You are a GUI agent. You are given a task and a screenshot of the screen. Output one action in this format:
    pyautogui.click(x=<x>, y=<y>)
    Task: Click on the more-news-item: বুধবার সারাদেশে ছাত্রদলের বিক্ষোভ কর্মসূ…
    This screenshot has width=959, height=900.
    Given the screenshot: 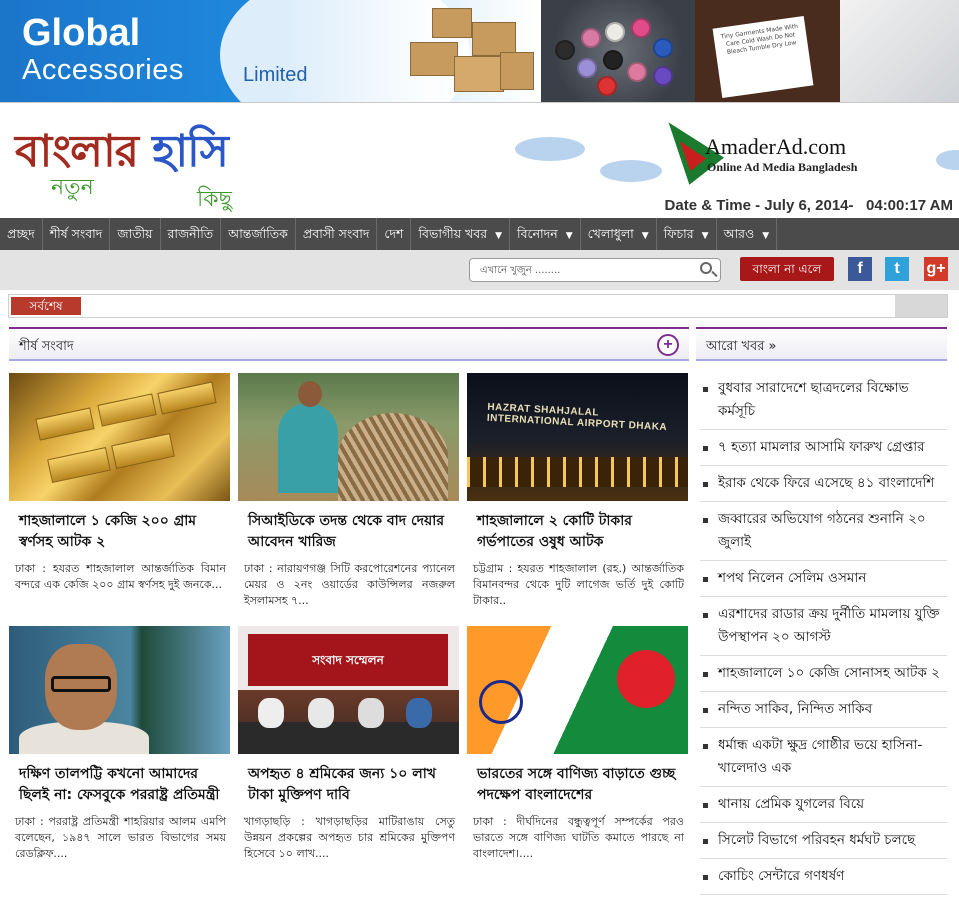 What is the action you would take?
    pyautogui.click(x=823, y=400)
    